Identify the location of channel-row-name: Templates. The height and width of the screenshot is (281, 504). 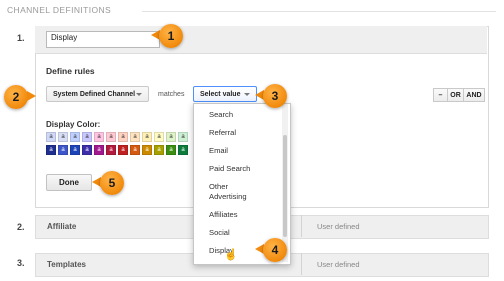
(66, 264).